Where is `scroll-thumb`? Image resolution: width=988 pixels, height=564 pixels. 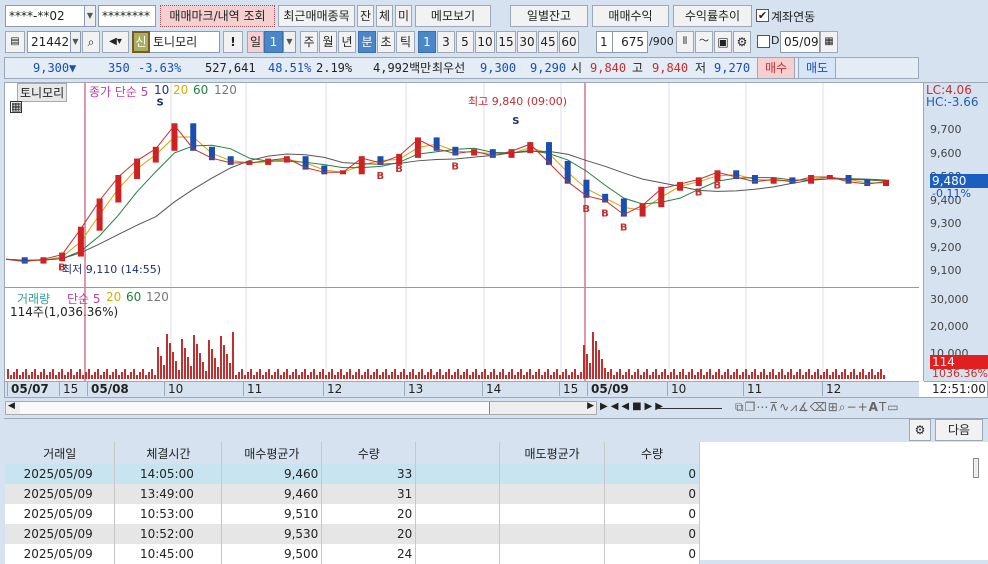 scroll-thumb is located at coordinates (255, 408).